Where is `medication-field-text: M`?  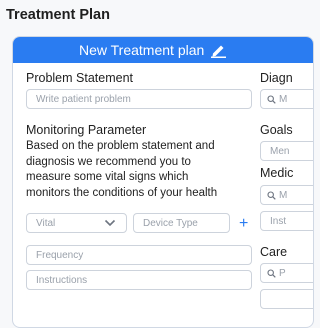 medication-field-text: M is located at coordinates (283, 195).